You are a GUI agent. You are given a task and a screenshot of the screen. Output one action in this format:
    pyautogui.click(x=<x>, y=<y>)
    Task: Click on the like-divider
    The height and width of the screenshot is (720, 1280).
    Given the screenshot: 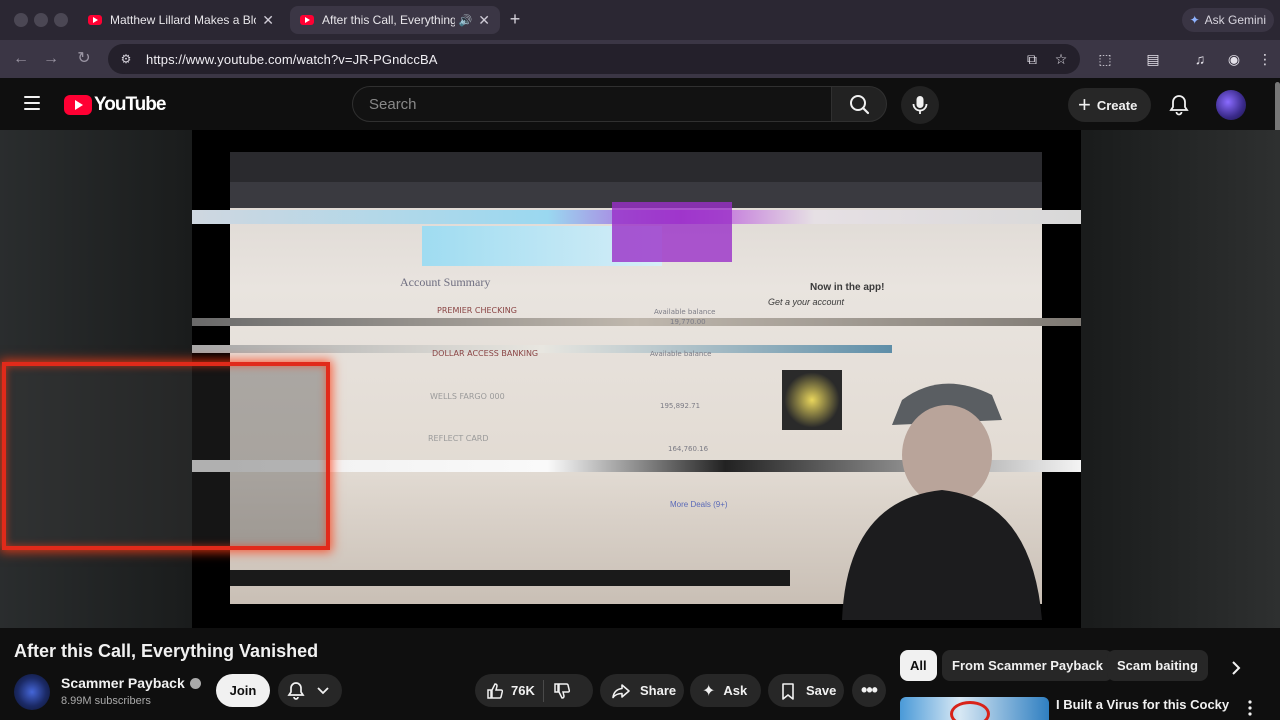 What is the action you would take?
    pyautogui.click(x=543, y=690)
    